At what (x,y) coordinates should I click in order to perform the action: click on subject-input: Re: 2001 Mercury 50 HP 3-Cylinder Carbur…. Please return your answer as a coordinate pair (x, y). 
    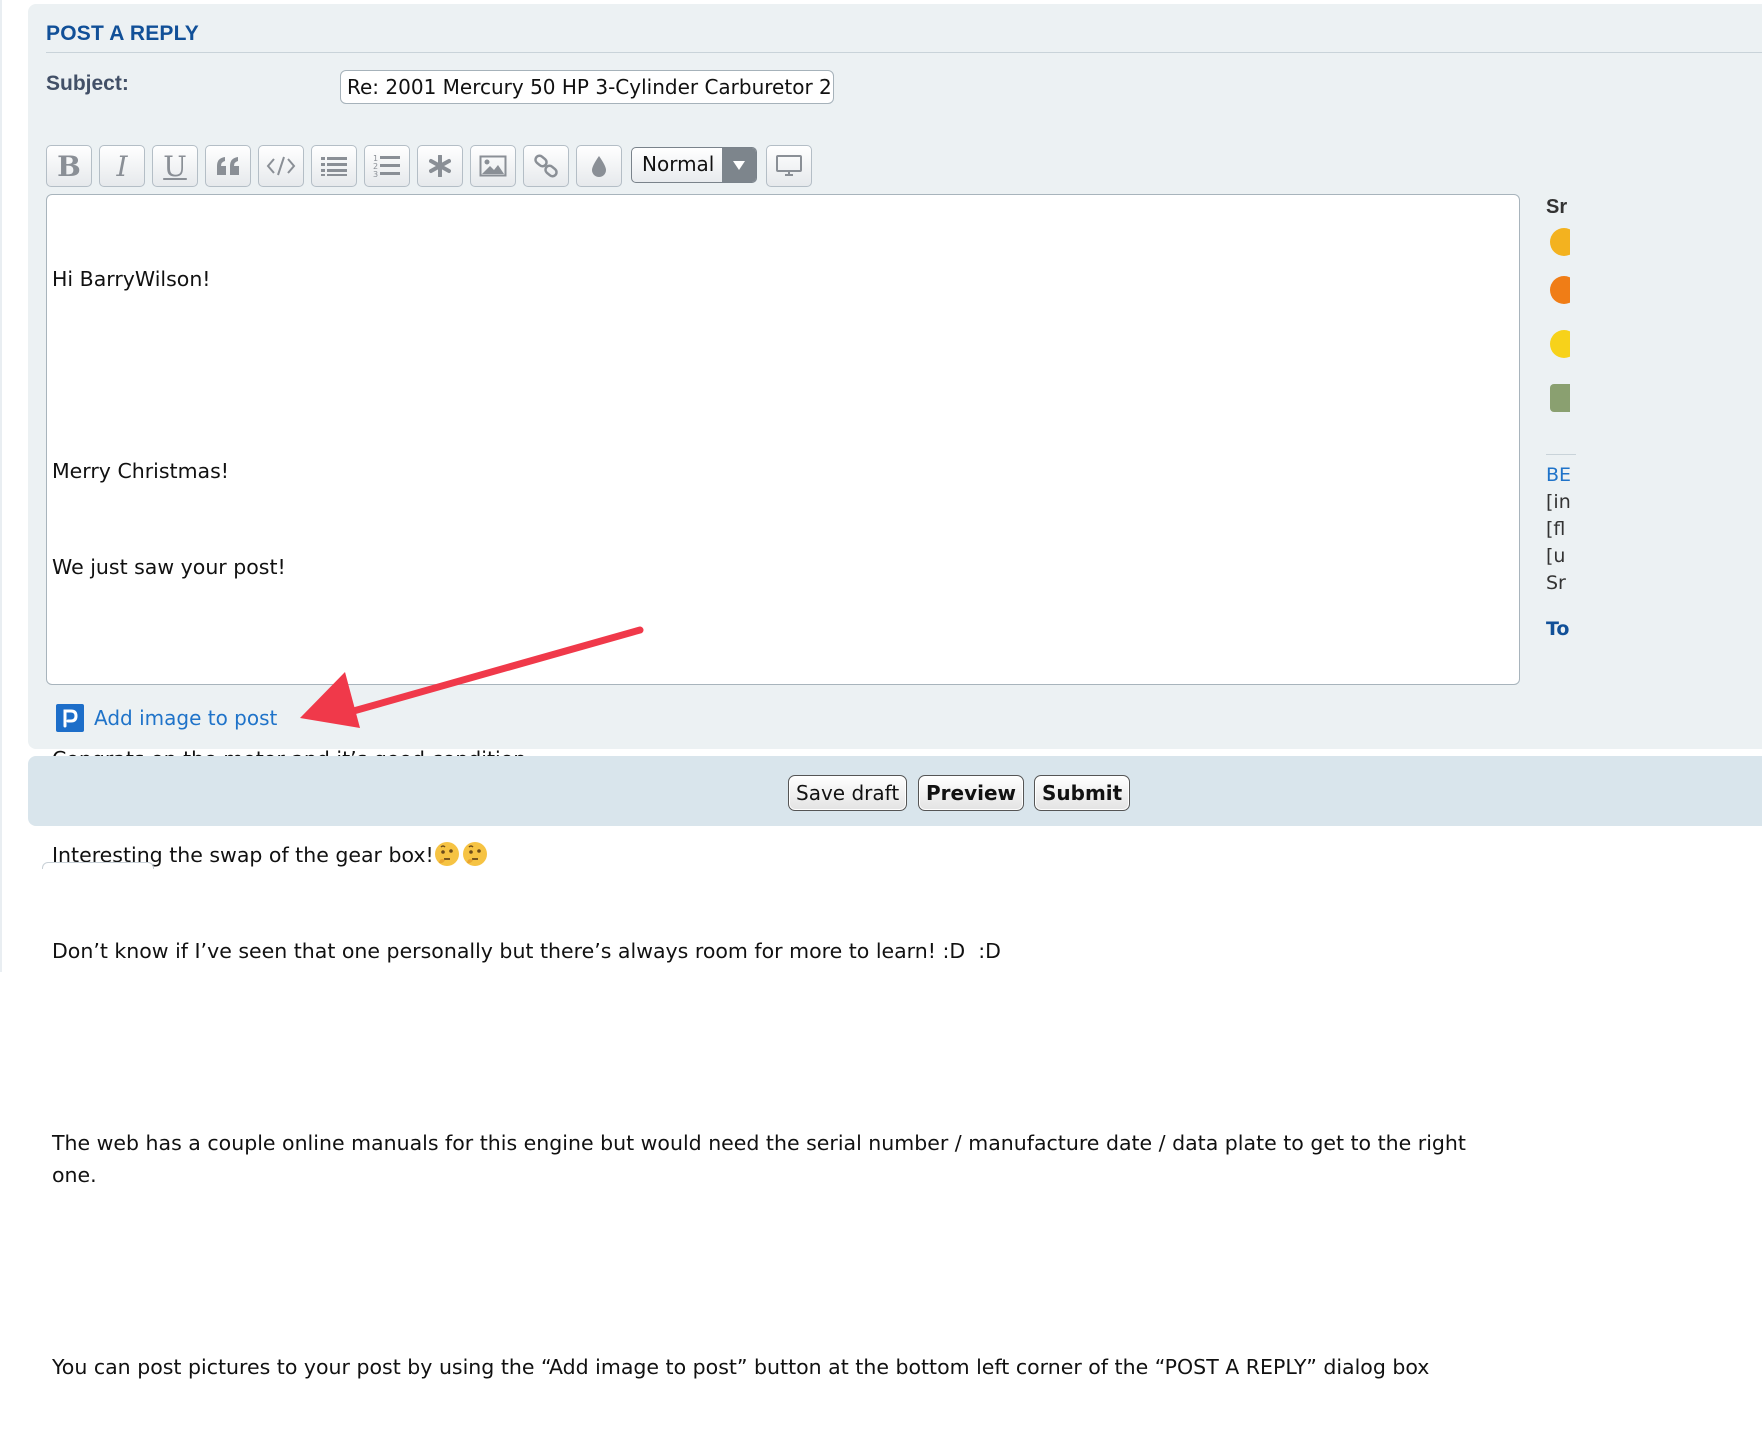
    Looking at the image, I should click on (587, 87).